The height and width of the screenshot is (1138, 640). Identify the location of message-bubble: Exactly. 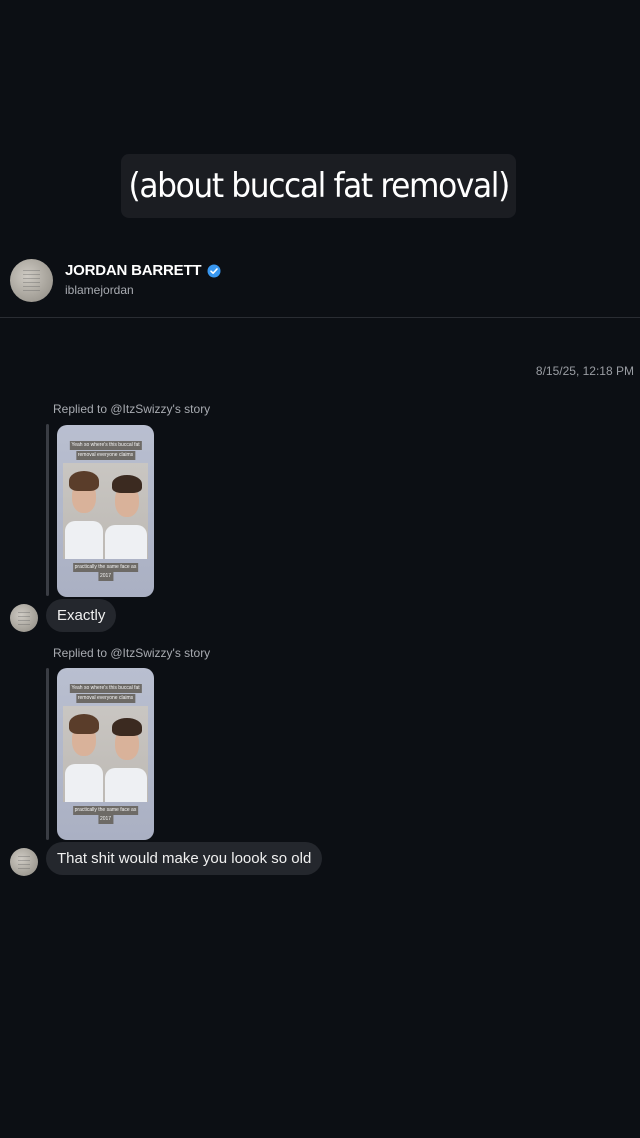
(81, 615).